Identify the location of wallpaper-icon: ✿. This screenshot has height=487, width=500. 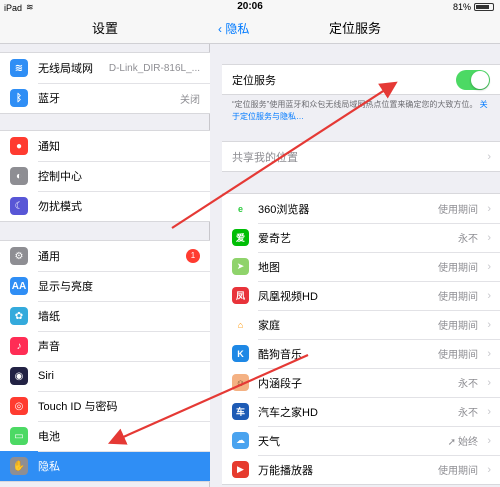
(19, 316).